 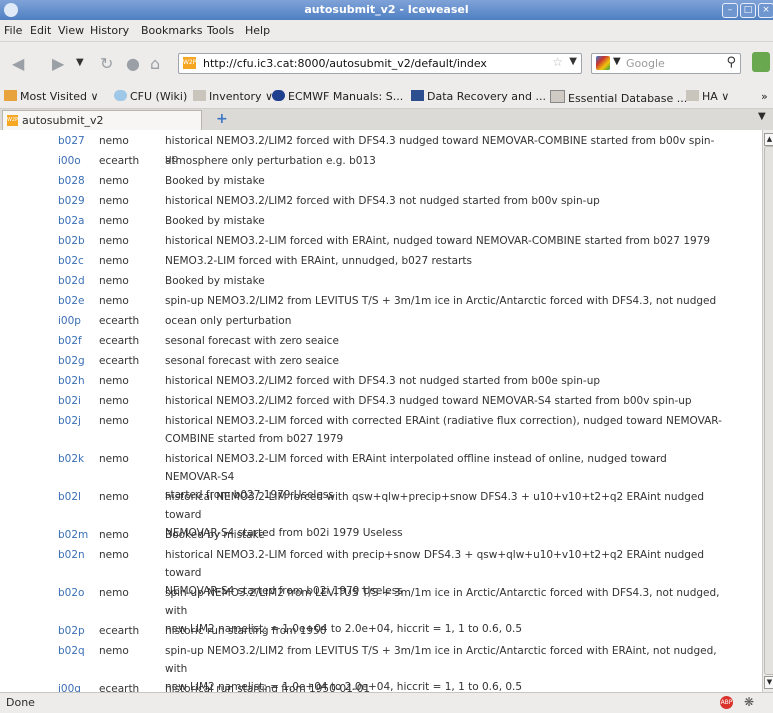 I want to click on firebug-icon: ❋, so click(x=749, y=702).